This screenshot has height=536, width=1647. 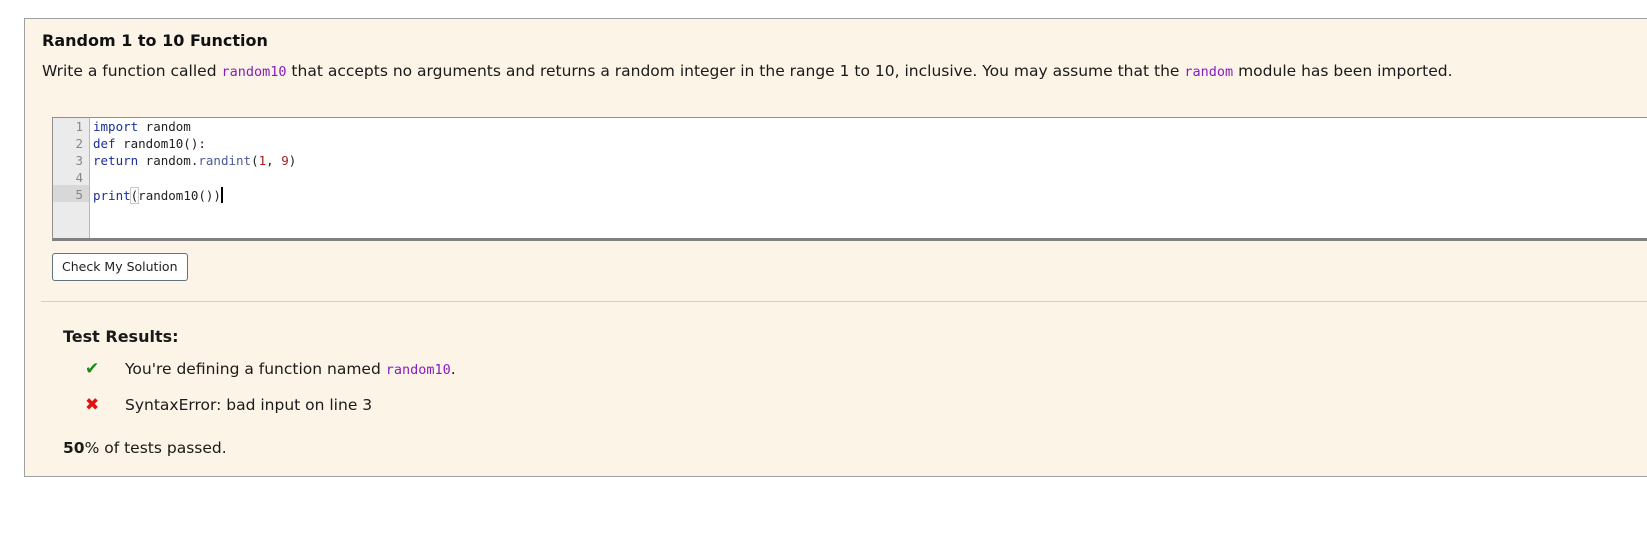 What do you see at coordinates (229, 405) in the screenshot?
I see `test-result-fail: ✖ SyntaxError: bad input on line 3` at bounding box center [229, 405].